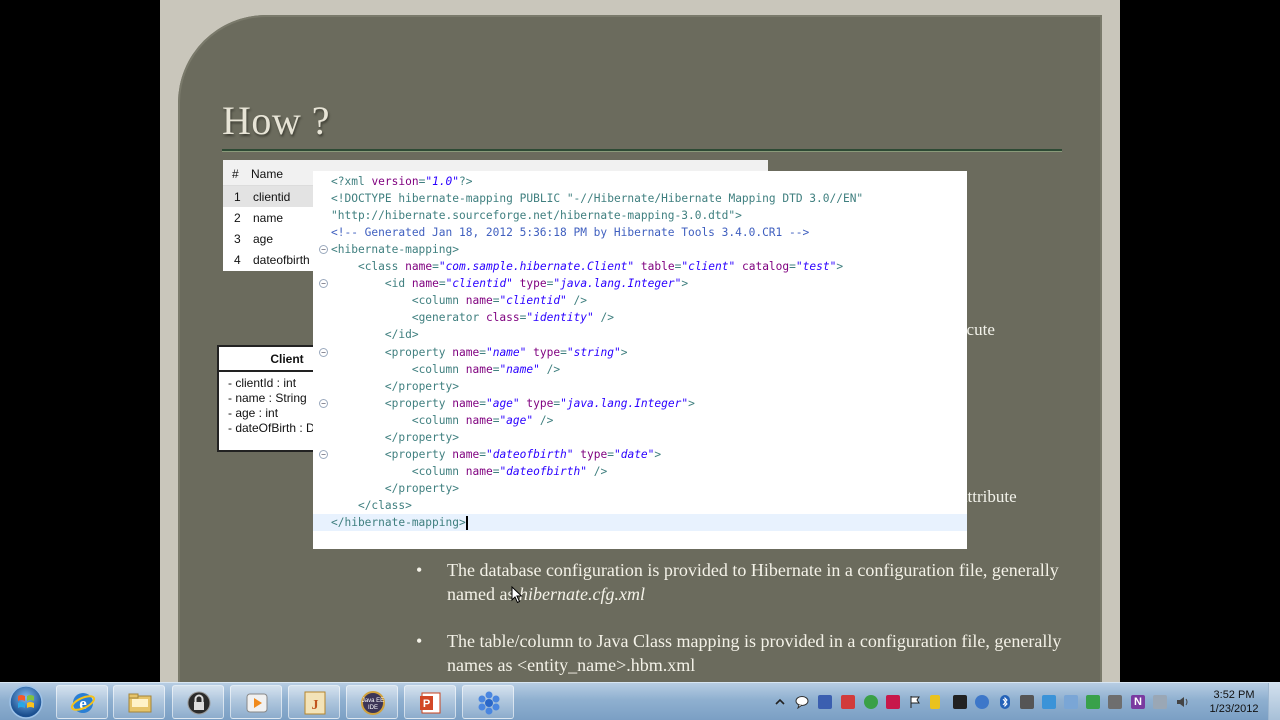 The height and width of the screenshot is (720, 1280). What do you see at coordinates (1183, 702) in the screenshot?
I see `volume-icon` at bounding box center [1183, 702].